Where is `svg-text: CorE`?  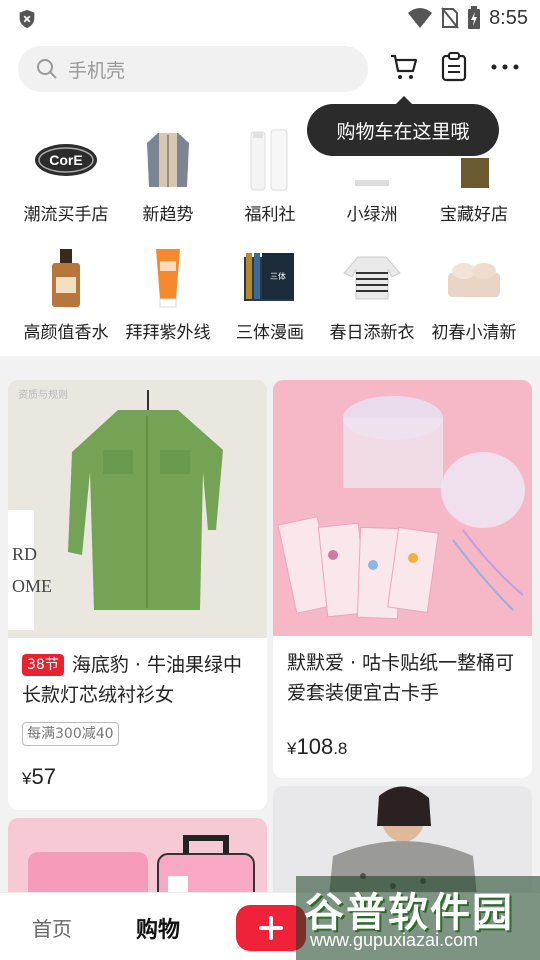
svg-text: CorE is located at coordinates (65, 160).